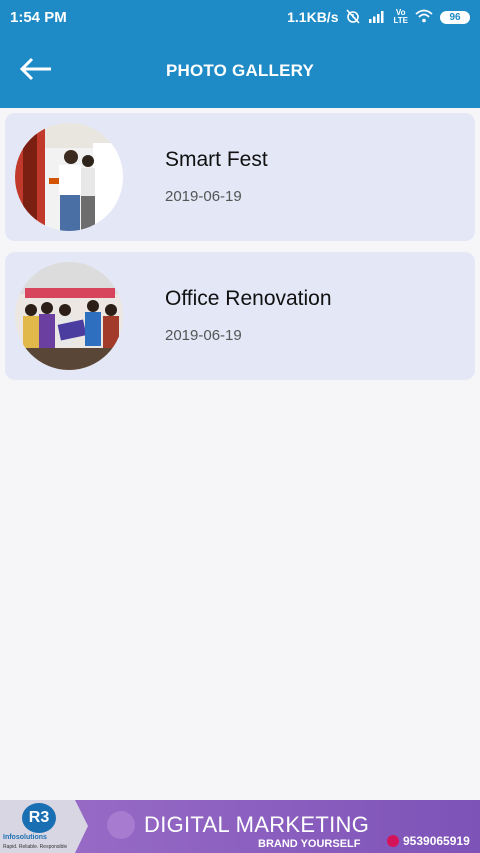 This screenshot has width=480, height=853. I want to click on gallery-item-office-renovation: Office Renovation 2019-06-19, so click(240, 316).